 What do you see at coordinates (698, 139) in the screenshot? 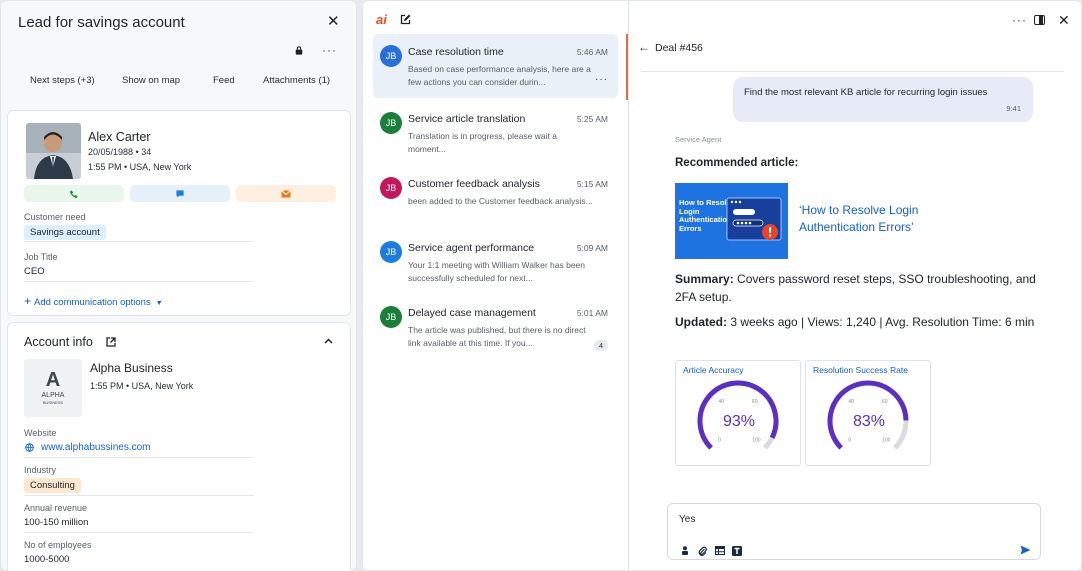
I see `agent-label: Service Agent` at bounding box center [698, 139].